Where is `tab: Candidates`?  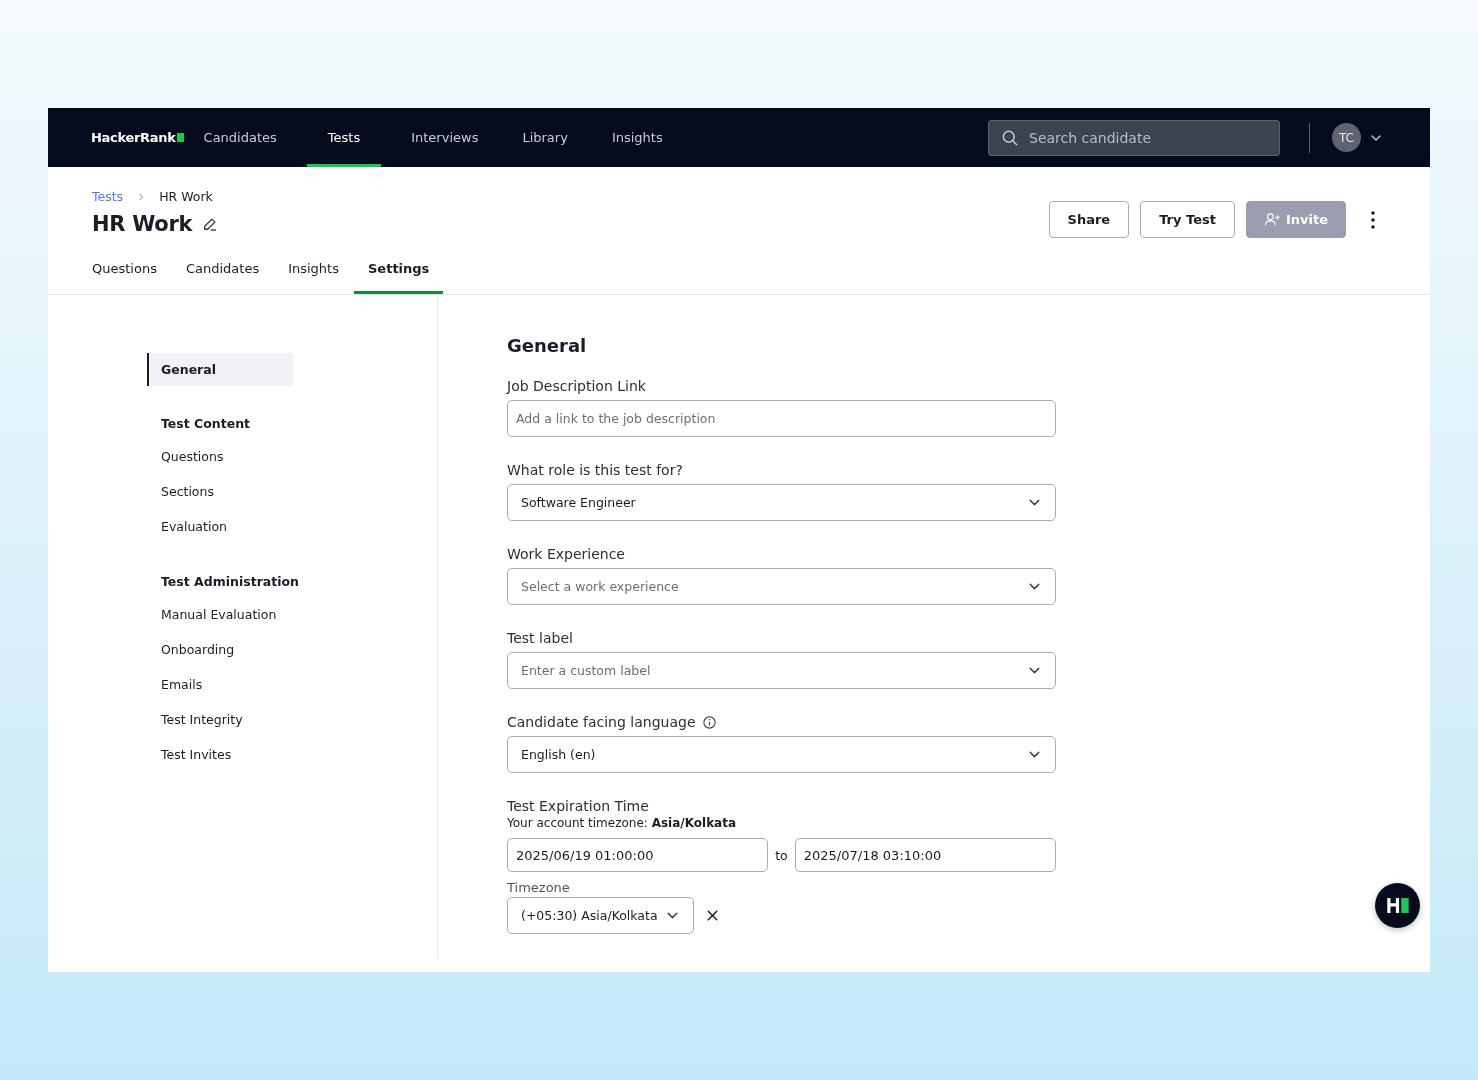
tab: Candidates is located at coordinates (222, 277).